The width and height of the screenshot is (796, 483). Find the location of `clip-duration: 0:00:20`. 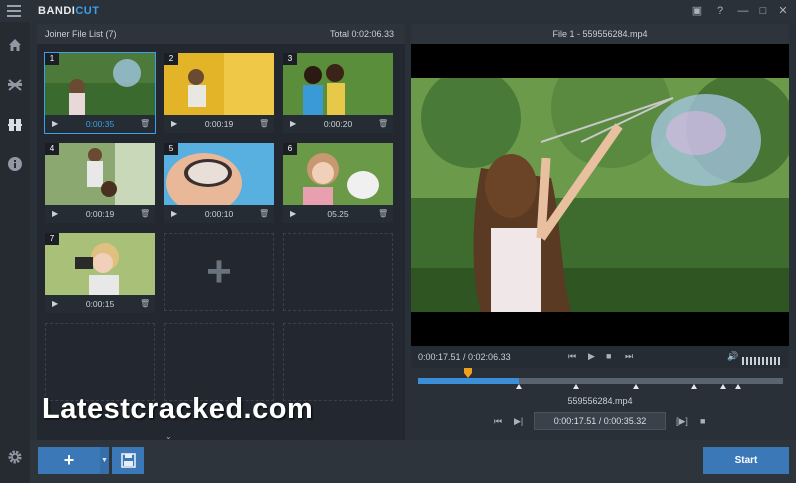

clip-duration: 0:00:20 is located at coordinates (338, 124).